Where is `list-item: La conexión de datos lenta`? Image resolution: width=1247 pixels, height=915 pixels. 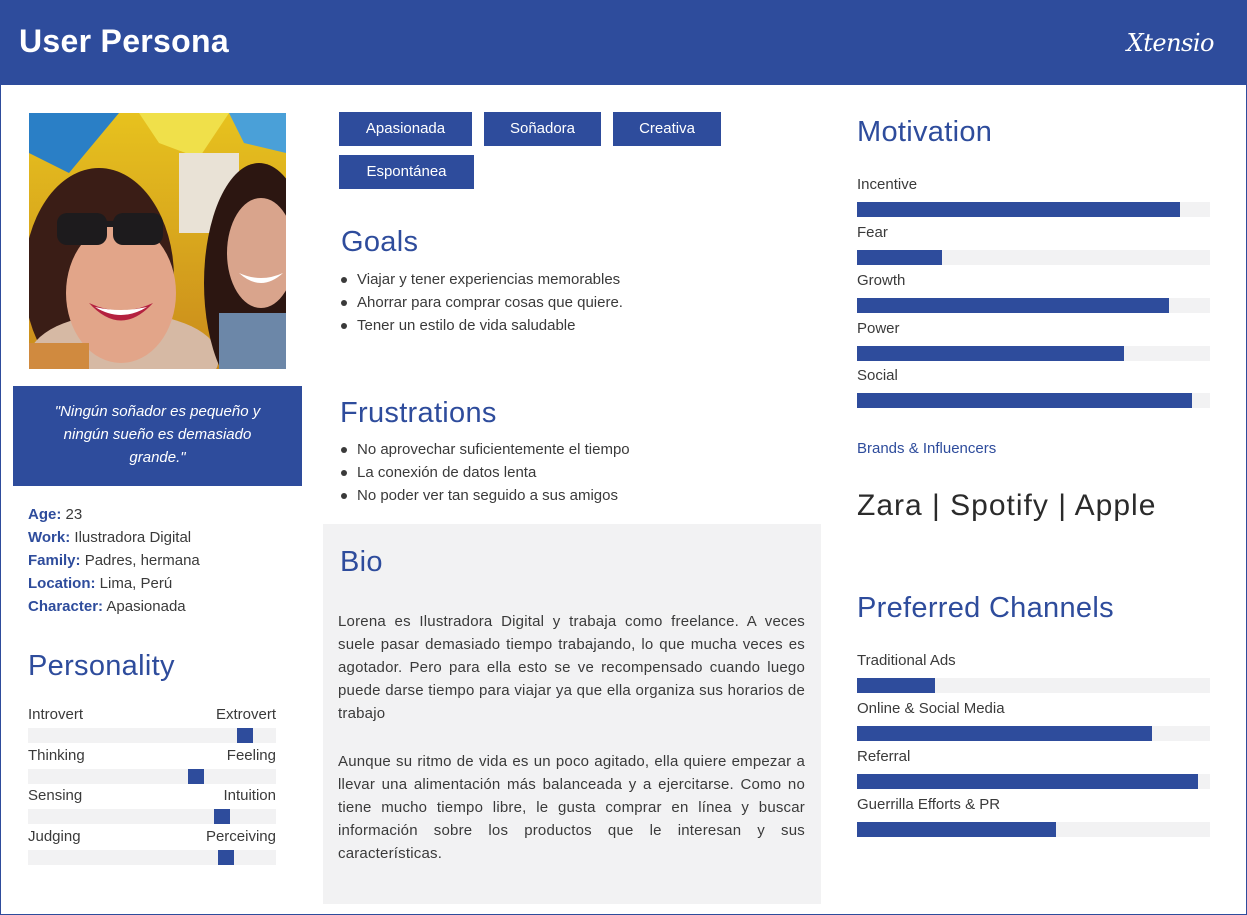 list-item: La conexión de datos lenta is located at coordinates (485, 472).